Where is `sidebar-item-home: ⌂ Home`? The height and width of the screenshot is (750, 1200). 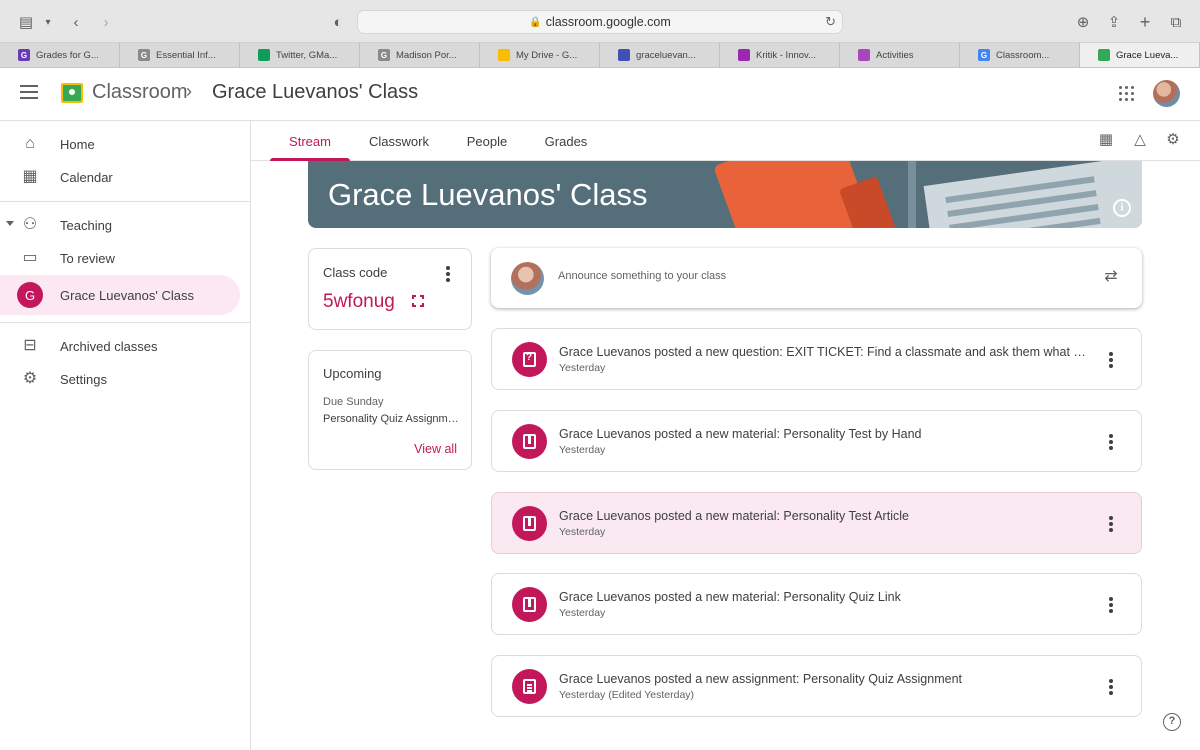
sidebar-item-home: ⌂ Home is located at coordinates (120, 144).